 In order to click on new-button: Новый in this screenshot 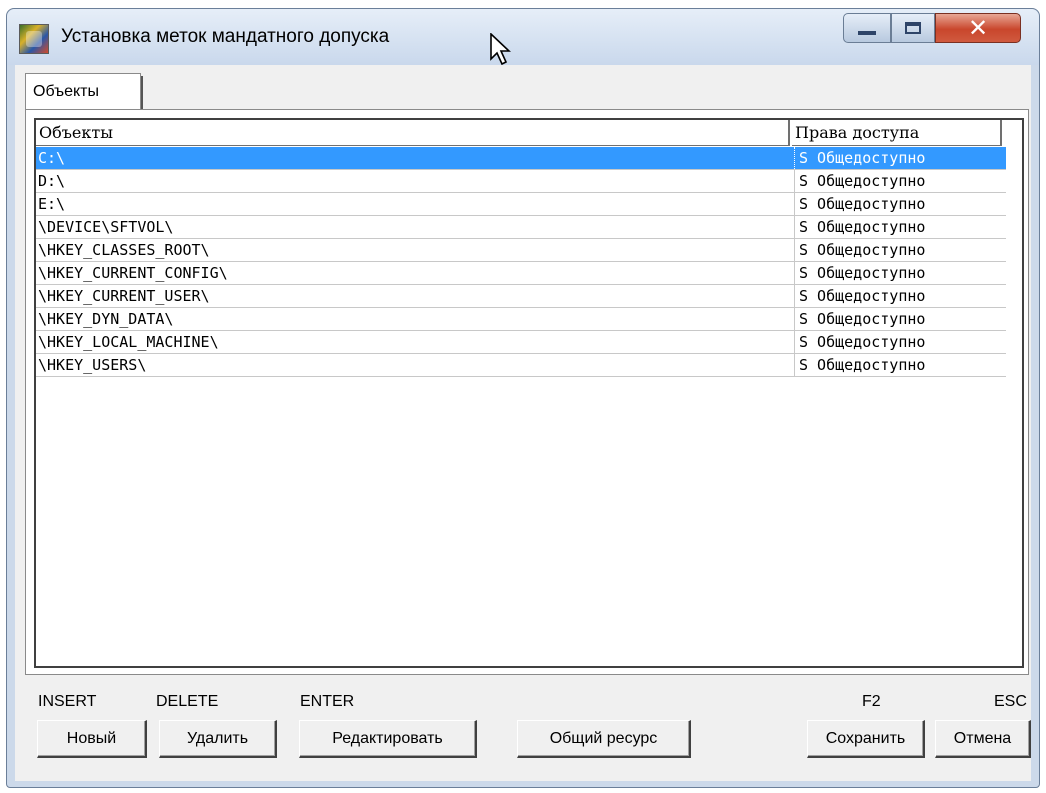, I will do `click(92, 739)`.